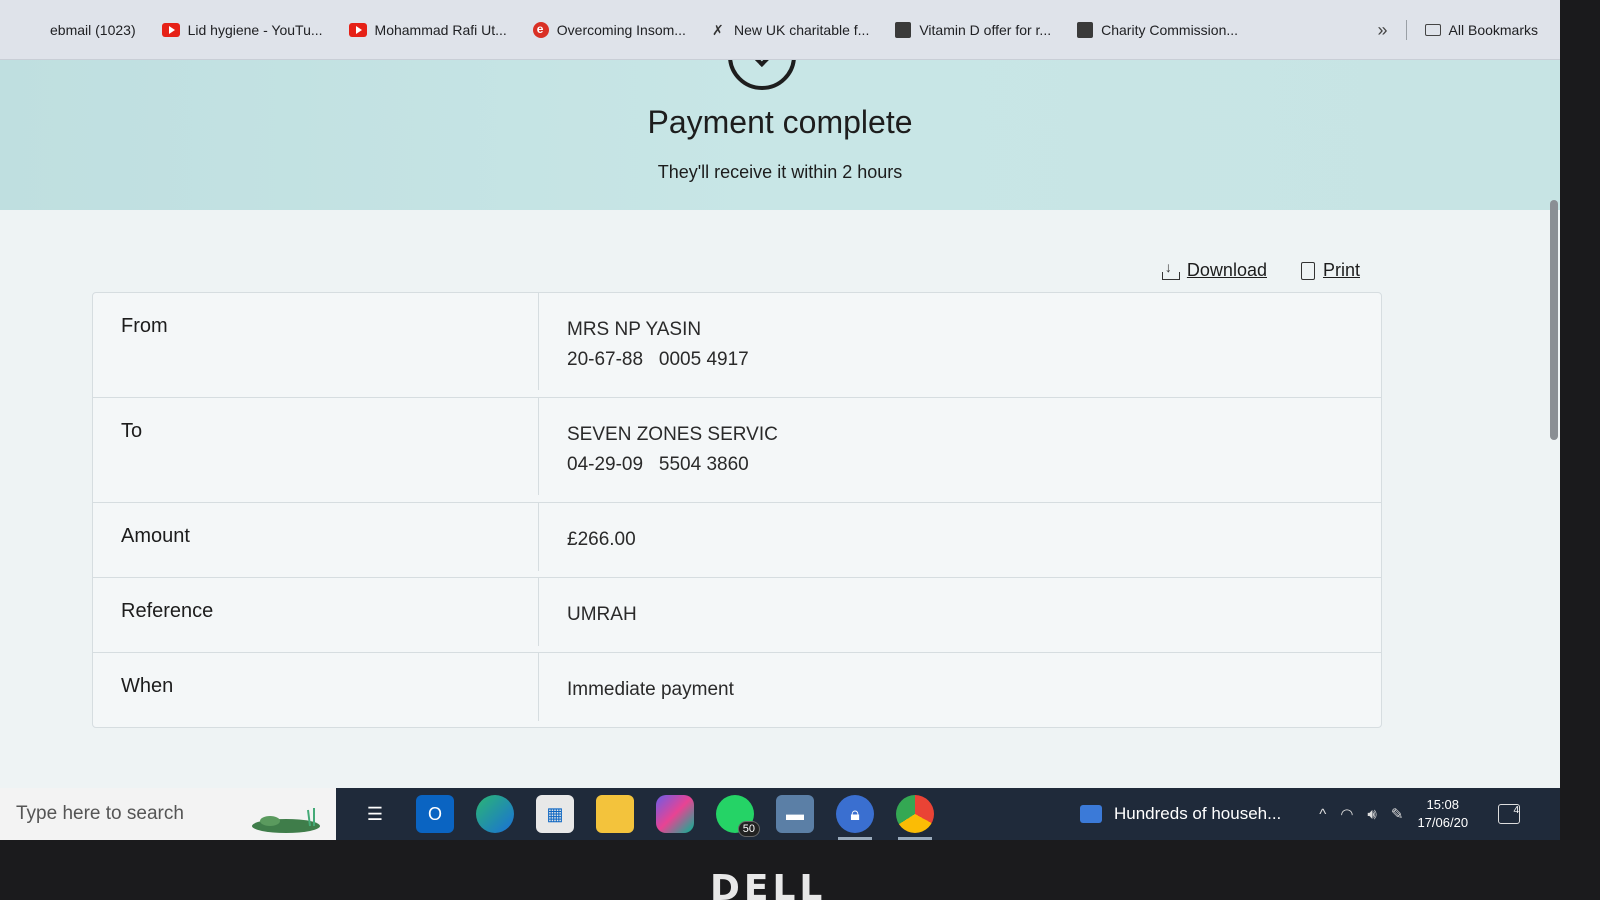 Image resolution: width=1600 pixels, height=900 pixels. I want to click on scrollbar-thumb, so click(1554, 320).